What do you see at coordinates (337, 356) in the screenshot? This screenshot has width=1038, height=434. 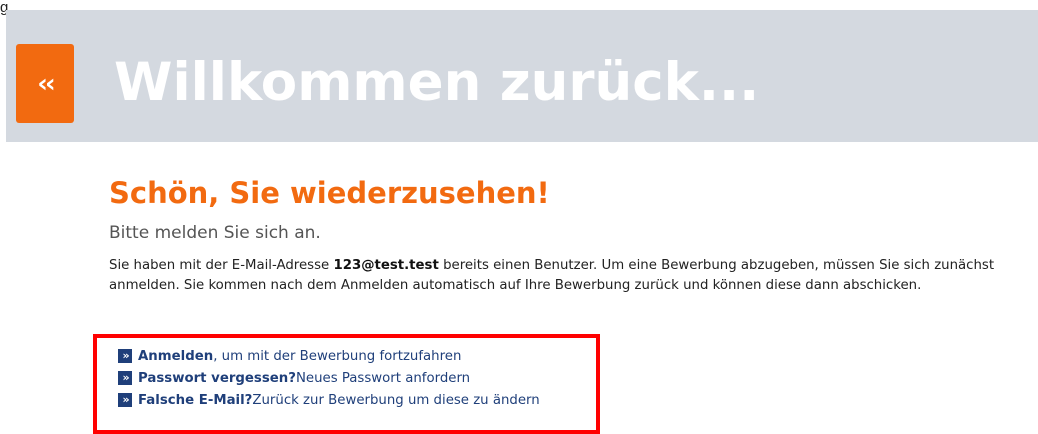 I see `link-rest-text: , um mit der Bewerbung fortzufahren` at bounding box center [337, 356].